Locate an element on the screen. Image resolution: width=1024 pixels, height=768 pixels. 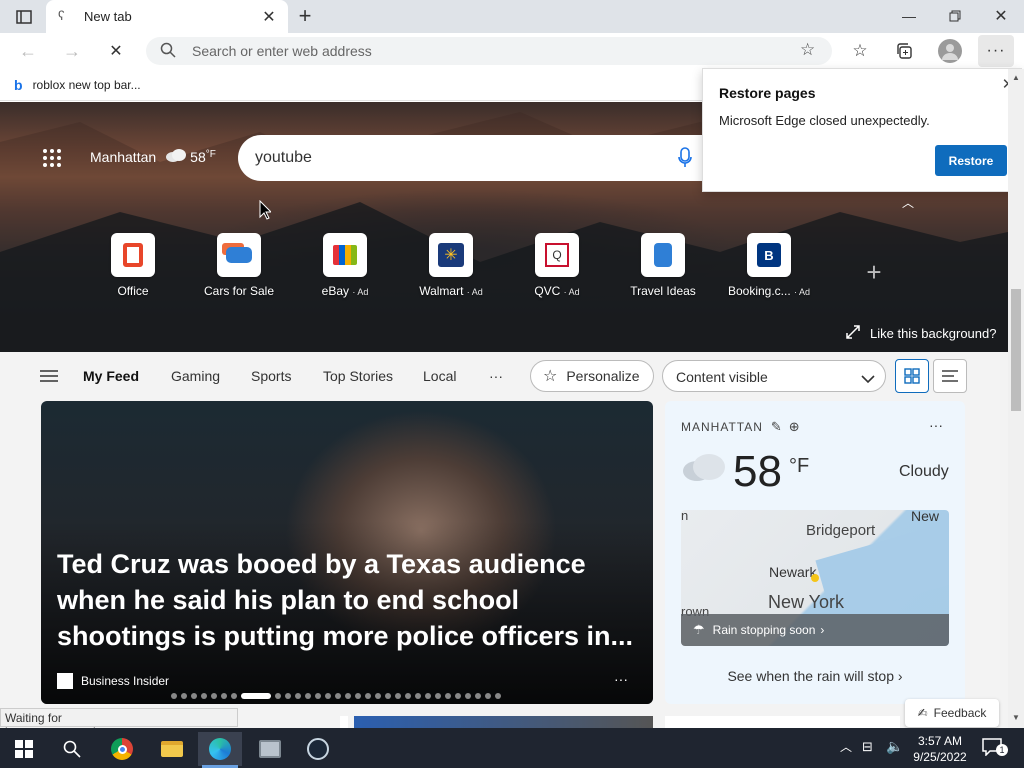
restore-window-button is located at coordinates (955, 16).